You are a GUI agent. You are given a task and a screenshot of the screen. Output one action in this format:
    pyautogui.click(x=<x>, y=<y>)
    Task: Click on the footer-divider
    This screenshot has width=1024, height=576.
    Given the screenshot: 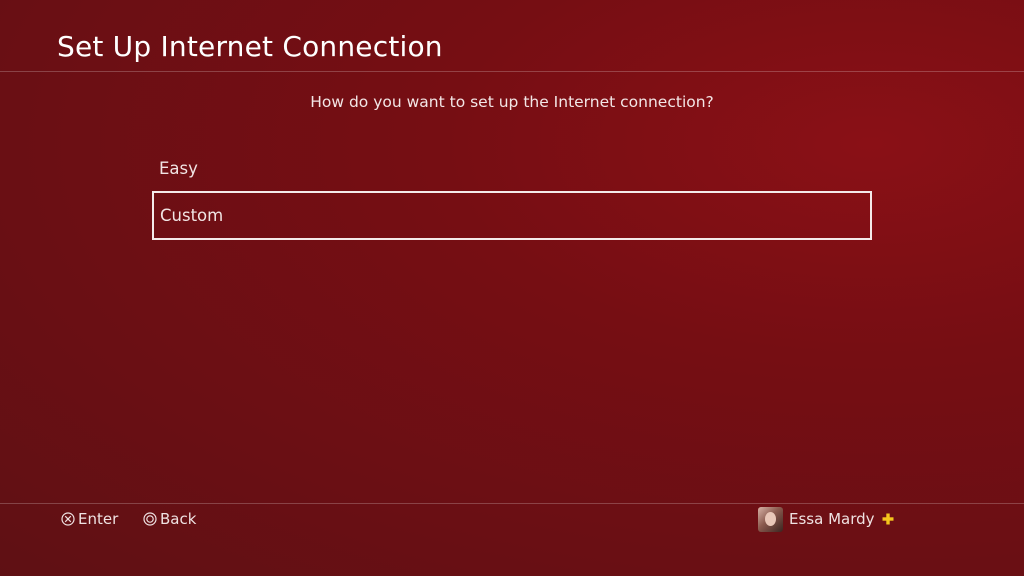 What is the action you would take?
    pyautogui.click(x=512, y=503)
    